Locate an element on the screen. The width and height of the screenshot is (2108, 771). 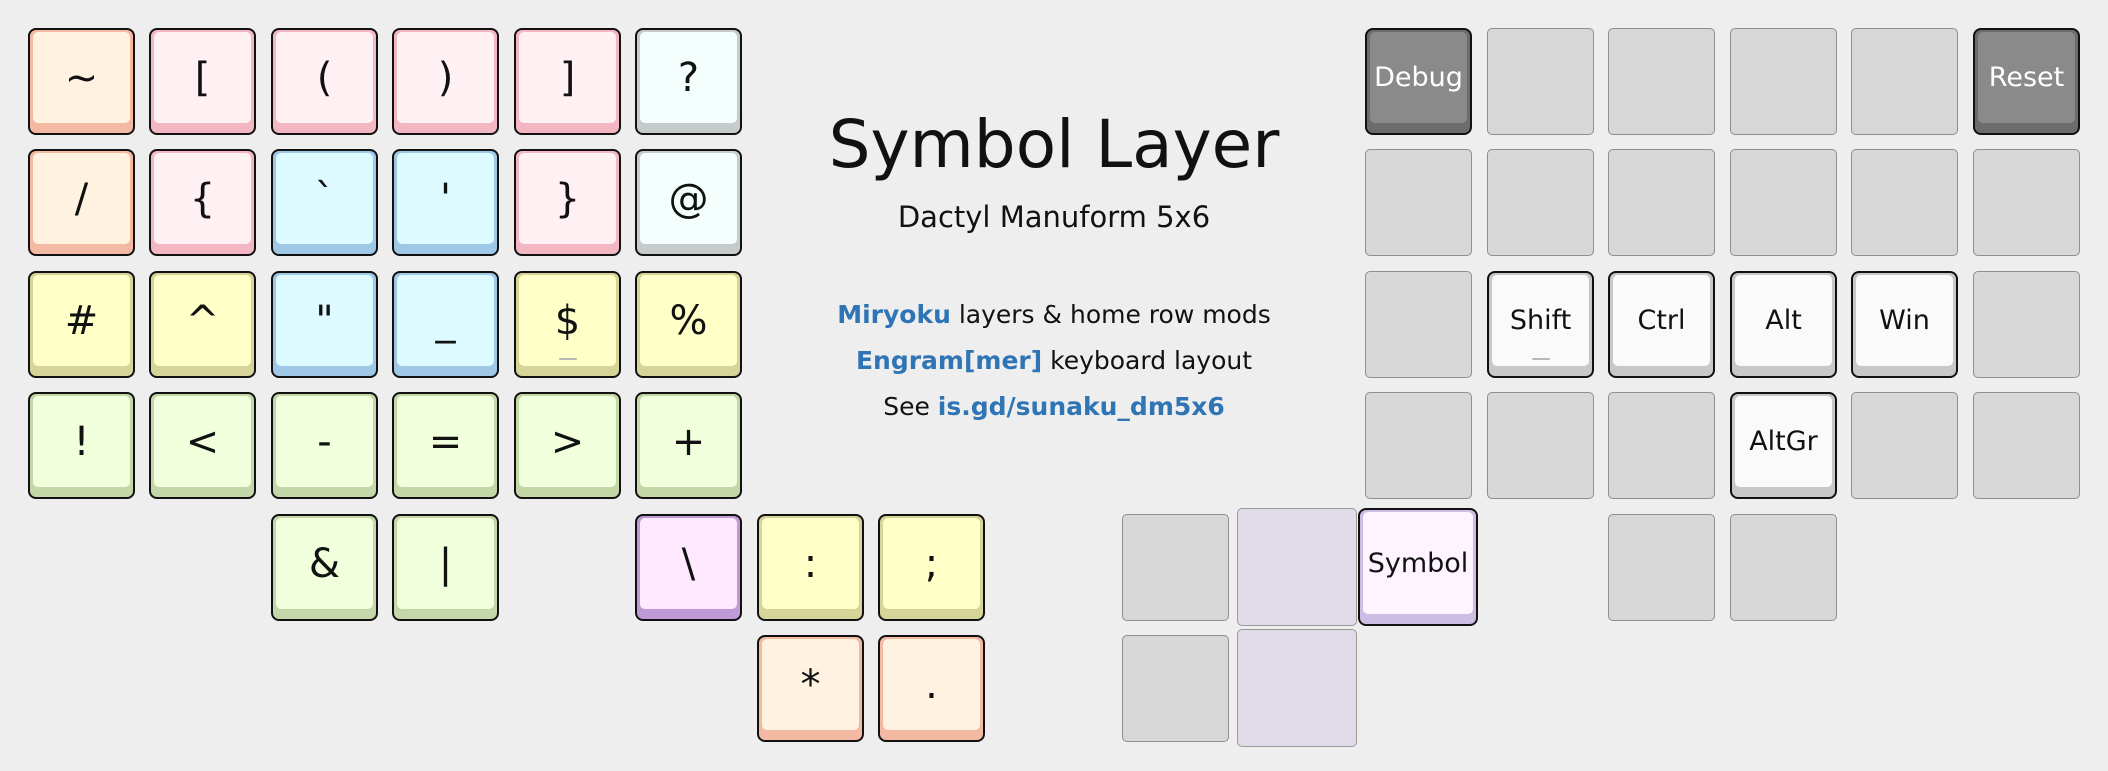
key-slash: / is located at coordinates (81, 202).